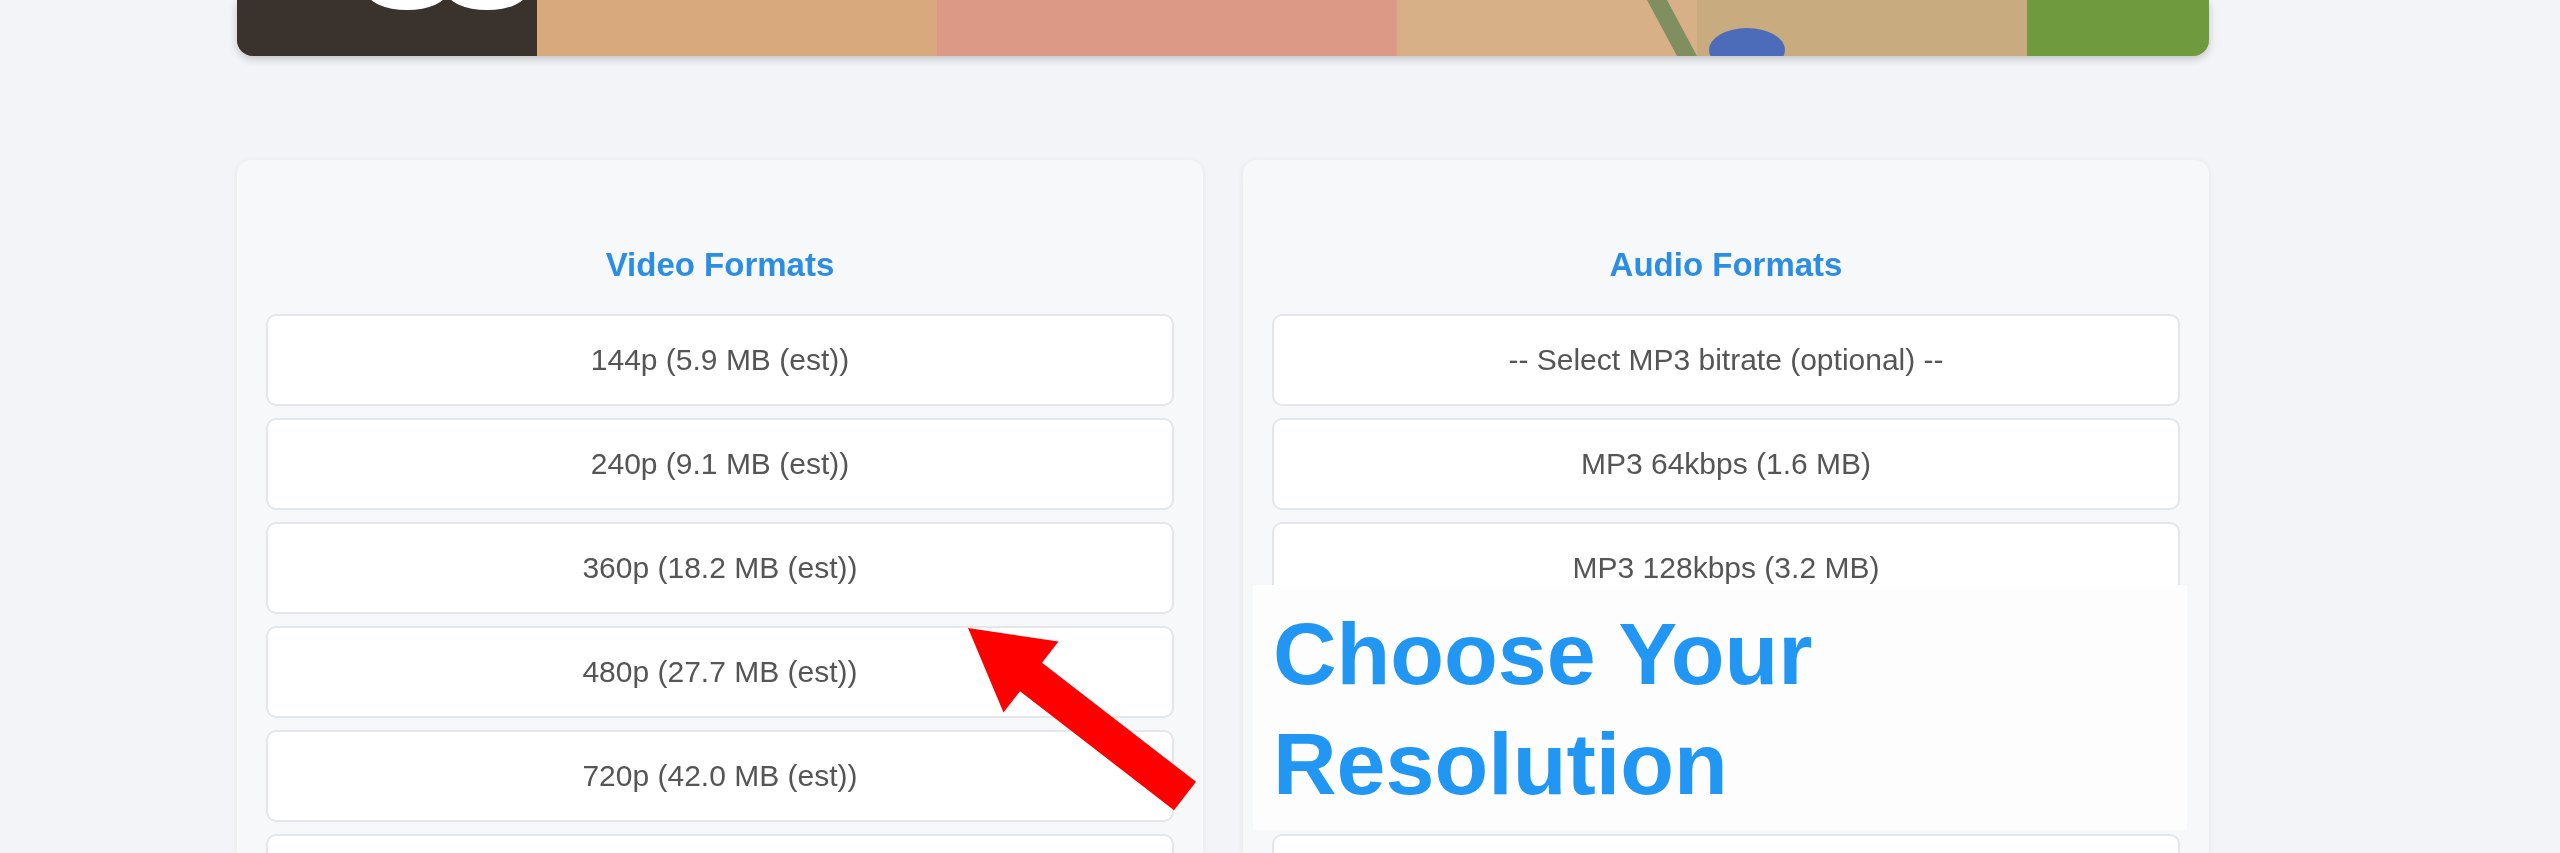 This screenshot has width=2560, height=853. I want to click on arrow-icon, so click(1082, 719).